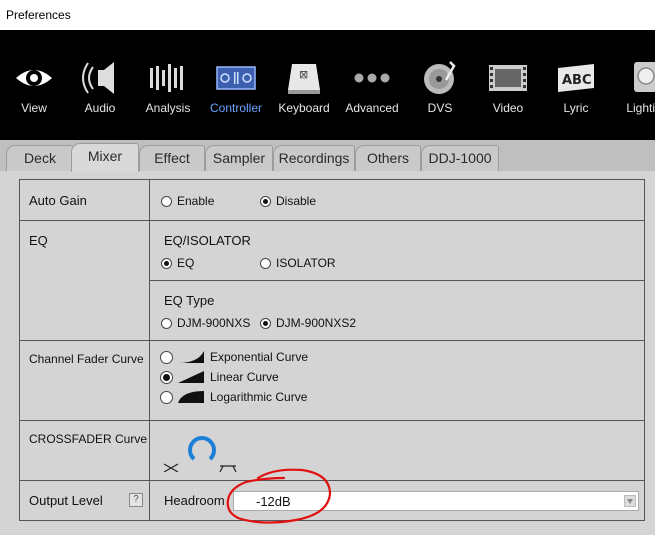 The width and height of the screenshot is (655, 535). I want to click on toolbar-item-analysis: Analysis, so click(168, 85).